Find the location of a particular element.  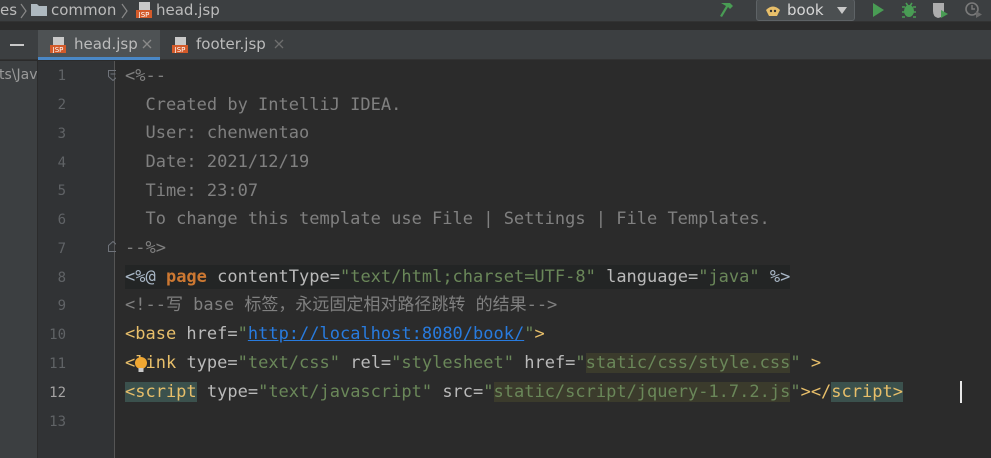

code-line-5: Time: 23:07 is located at coordinates (191, 191).